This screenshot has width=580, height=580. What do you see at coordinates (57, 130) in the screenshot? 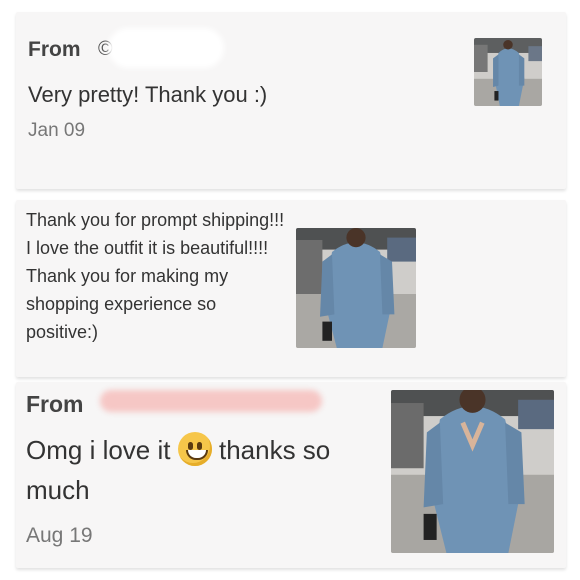
I see `review-date: Jan 09` at bounding box center [57, 130].